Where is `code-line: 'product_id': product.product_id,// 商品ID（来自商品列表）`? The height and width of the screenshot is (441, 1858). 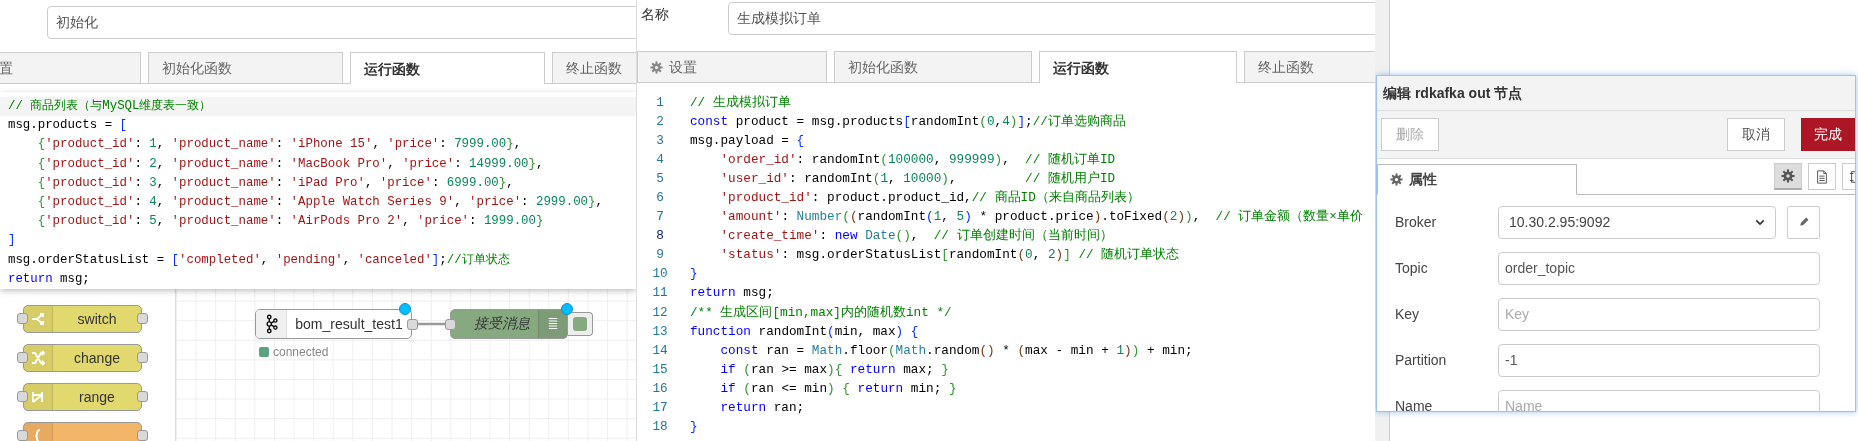 code-line: 'product_id': product.product_id,// 商品ID（来自商品列表） is located at coordinates (929, 198).